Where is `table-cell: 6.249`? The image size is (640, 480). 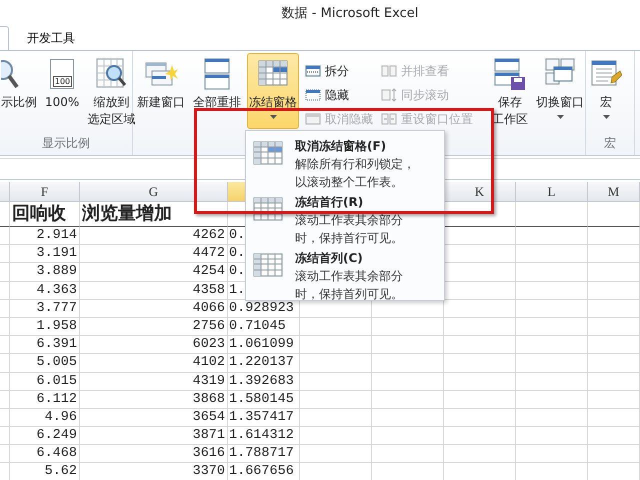
table-cell: 6.249 is located at coordinates (45, 436).